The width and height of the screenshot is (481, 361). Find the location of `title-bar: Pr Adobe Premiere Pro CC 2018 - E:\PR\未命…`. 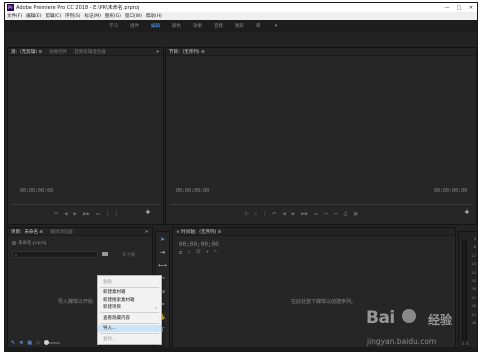

title-bar: Pr Adobe Premiere Pro CC 2018 - E:\PR\未命… is located at coordinates (241, 7).